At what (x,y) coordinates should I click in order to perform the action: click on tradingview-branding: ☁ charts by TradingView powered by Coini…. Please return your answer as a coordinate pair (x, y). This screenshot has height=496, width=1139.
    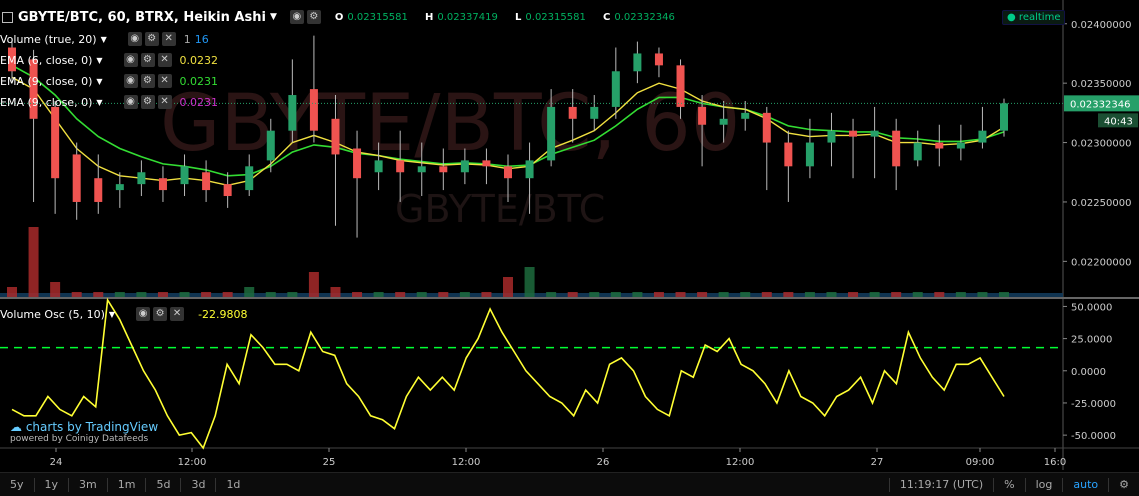
    Looking at the image, I should click on (84, 432).